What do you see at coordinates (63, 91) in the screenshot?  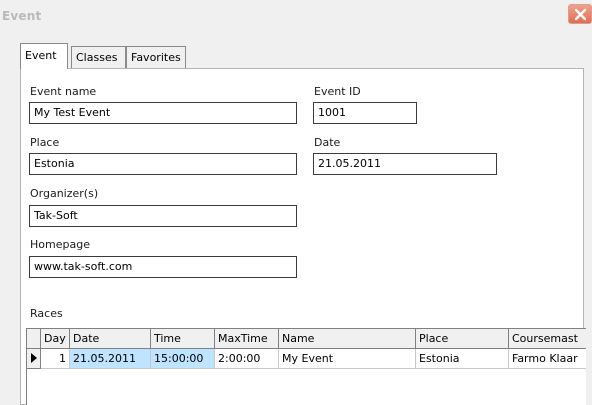 I see `event-name-label: Event name` at bounding box center [63, 91].